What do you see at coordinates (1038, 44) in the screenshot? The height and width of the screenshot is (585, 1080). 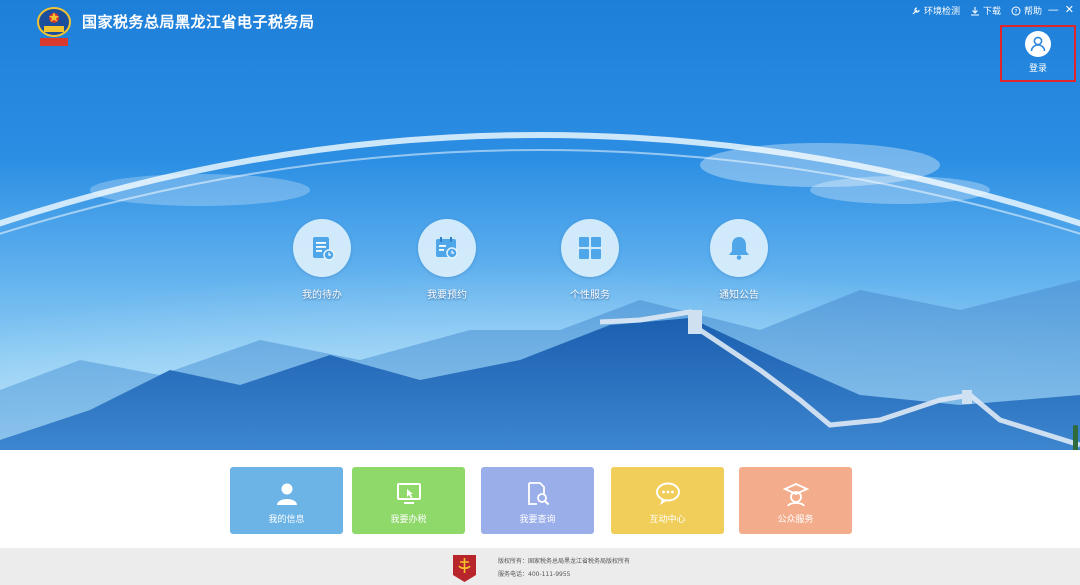 I see `user-avatar-icon` at bounding box center [1038, 44].